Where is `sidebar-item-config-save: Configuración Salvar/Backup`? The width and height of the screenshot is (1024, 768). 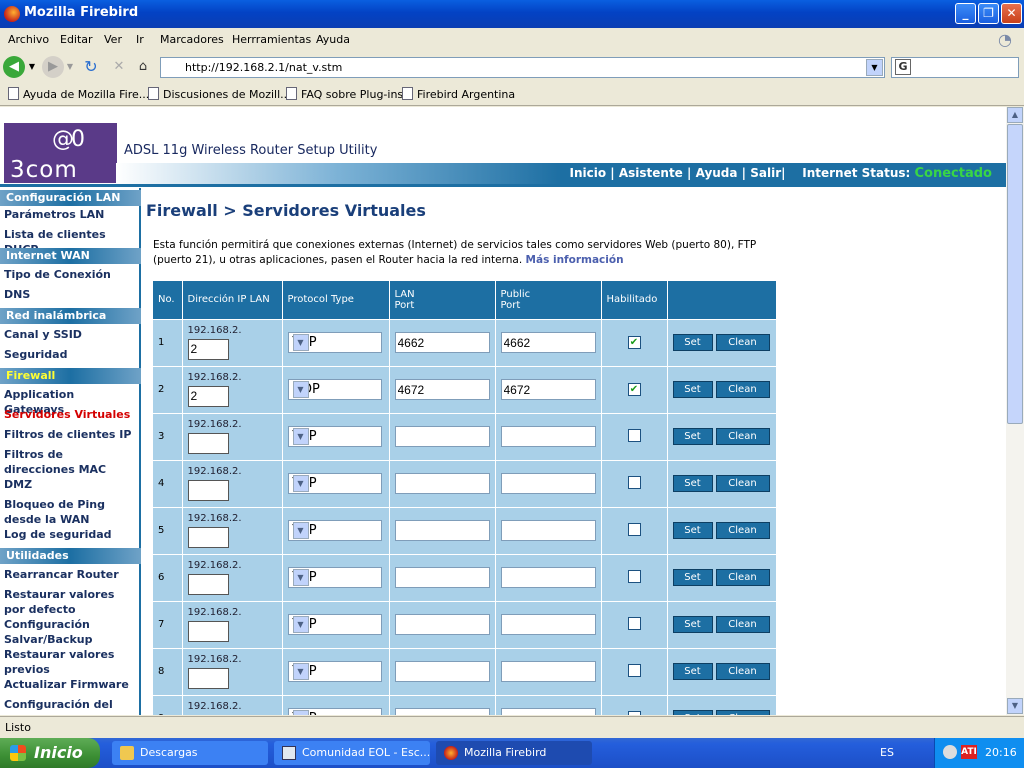
sidebar-item-config-save: Configuración Salvar/Backup is located at coordinates (70, 632).